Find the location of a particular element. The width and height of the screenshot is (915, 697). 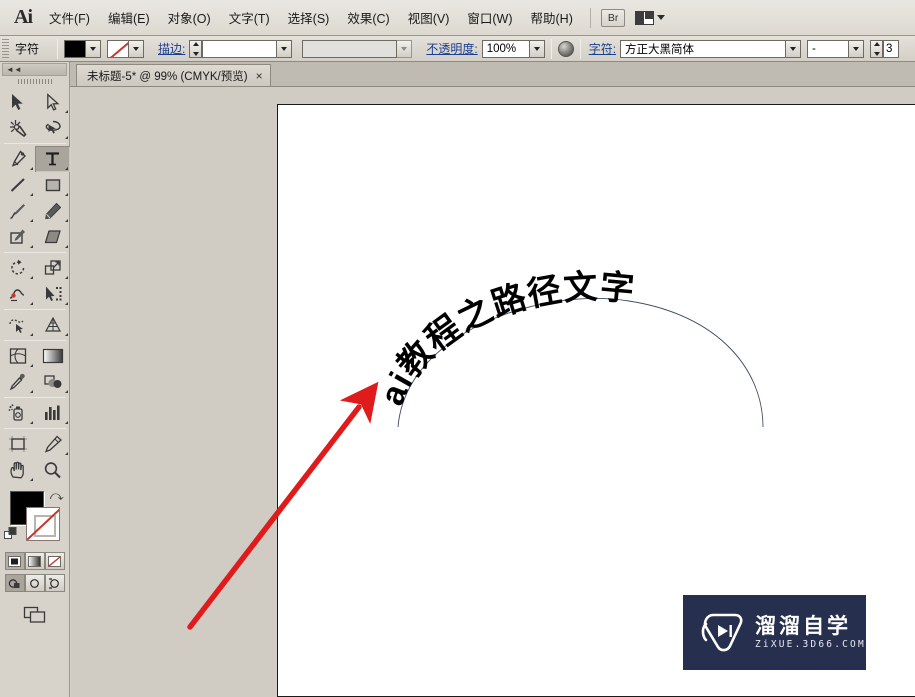

font-size-input: 3 is located at coordinates (891, 48).